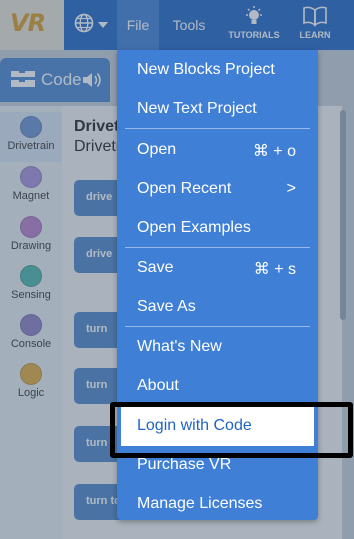 The image size is (354, 539). Describe the element at coordinates (158, 385) in the screenshot. I see `menu-item-label: About` at that location.